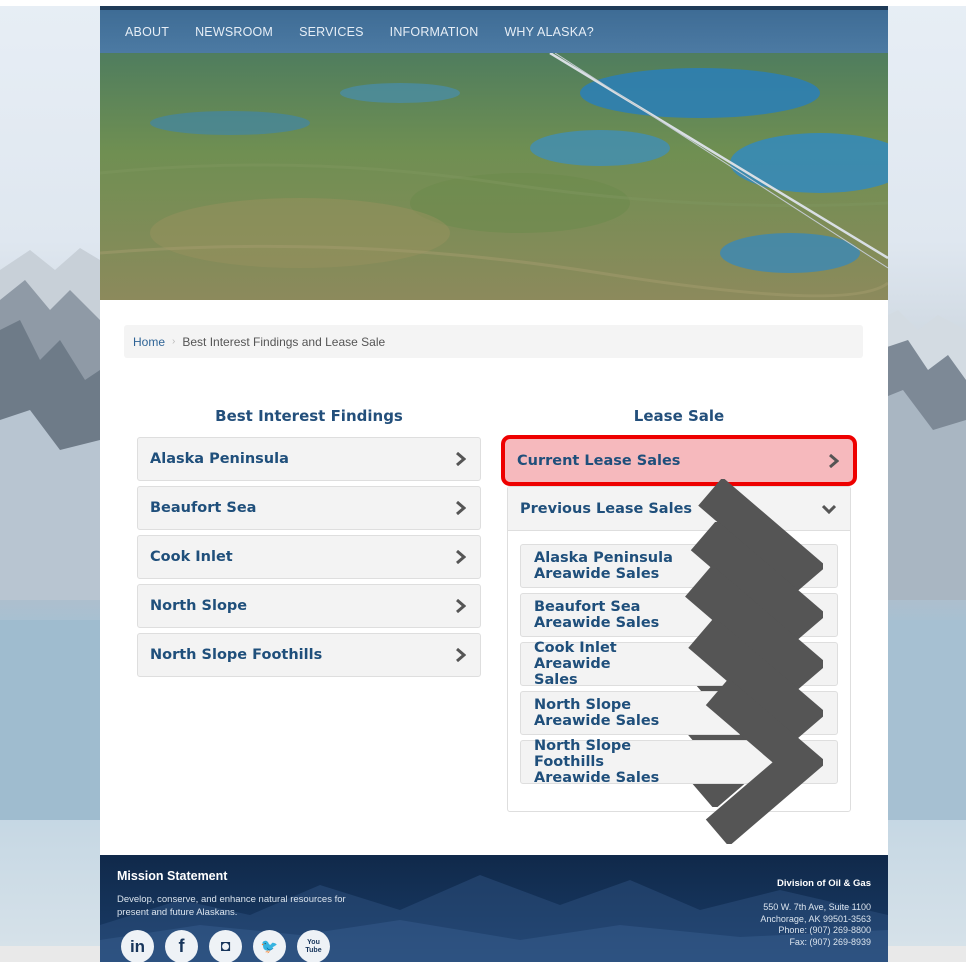 Image resolution: width=966 pixels, height=962 pixels. What do you see at coordinates (191, 557) in the screenshot?
I see `item-label: Cook Inlet` at bounding box center [191, 557].